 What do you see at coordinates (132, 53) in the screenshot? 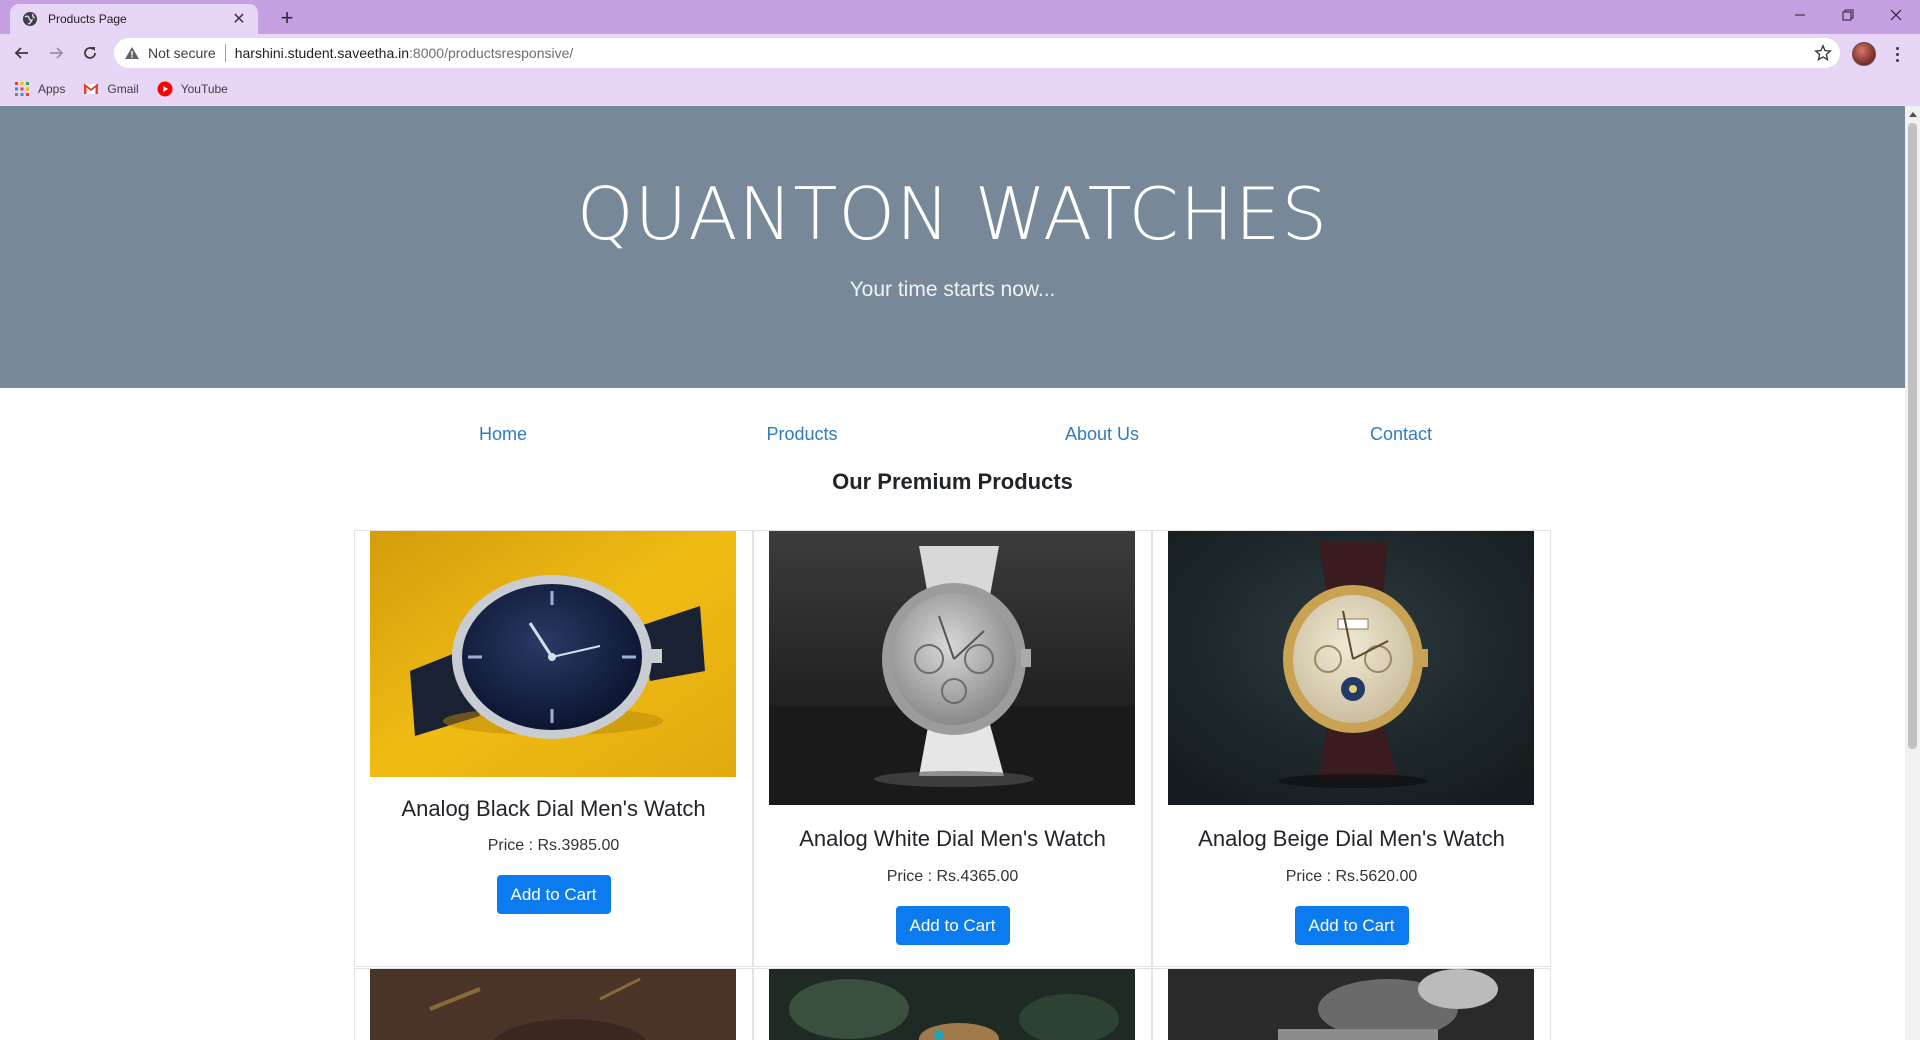
I see `warning-icon` at bounding box center [132, 53].